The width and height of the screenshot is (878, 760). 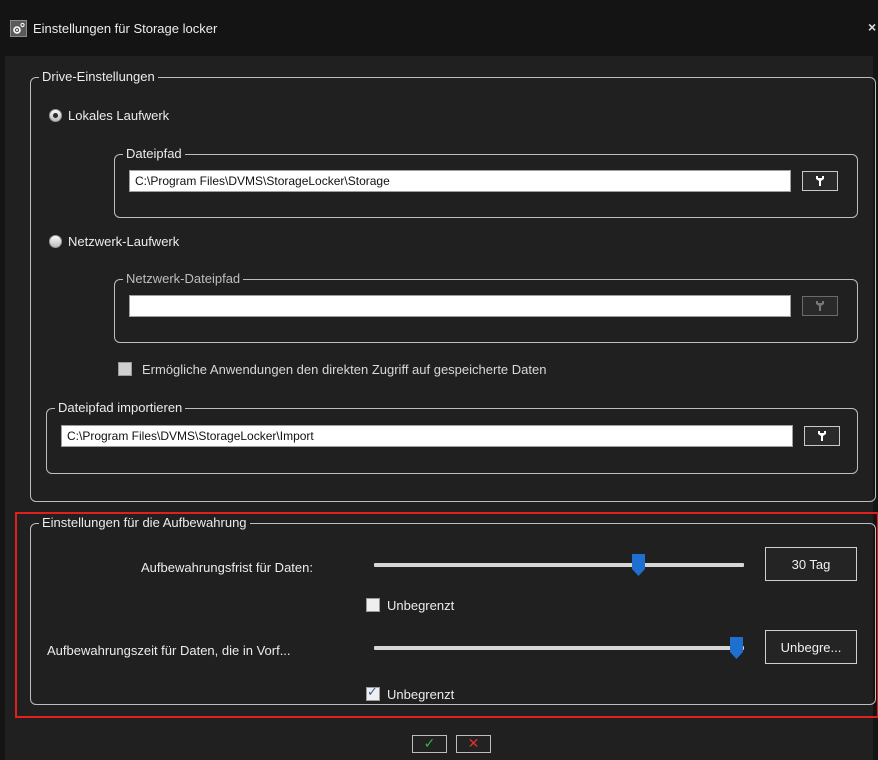 I want to click on import-browse-button, so click(x=822, y=436).